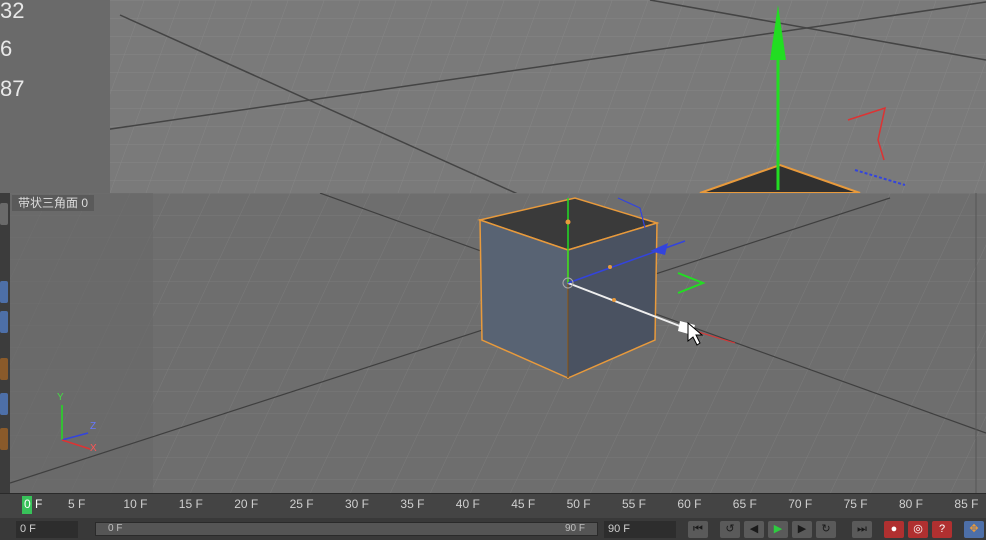  What do you see at coordinates (93, 448) in the screenshot?
I see `gizmo-x-label: X` at bounding box center [93, 448].